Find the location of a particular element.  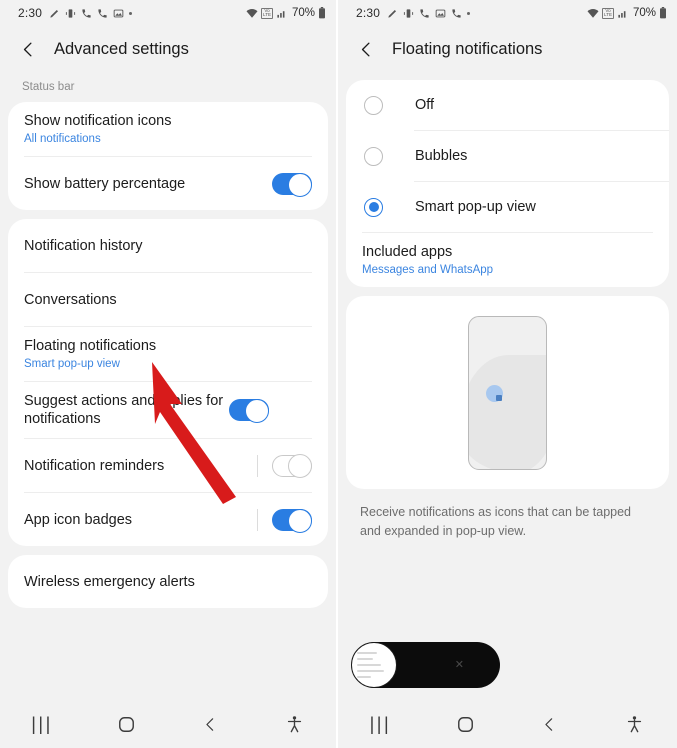

setting-row-wireless-emergency-alerts: Wireless emergency alerts is located at coordinates (168, 581).